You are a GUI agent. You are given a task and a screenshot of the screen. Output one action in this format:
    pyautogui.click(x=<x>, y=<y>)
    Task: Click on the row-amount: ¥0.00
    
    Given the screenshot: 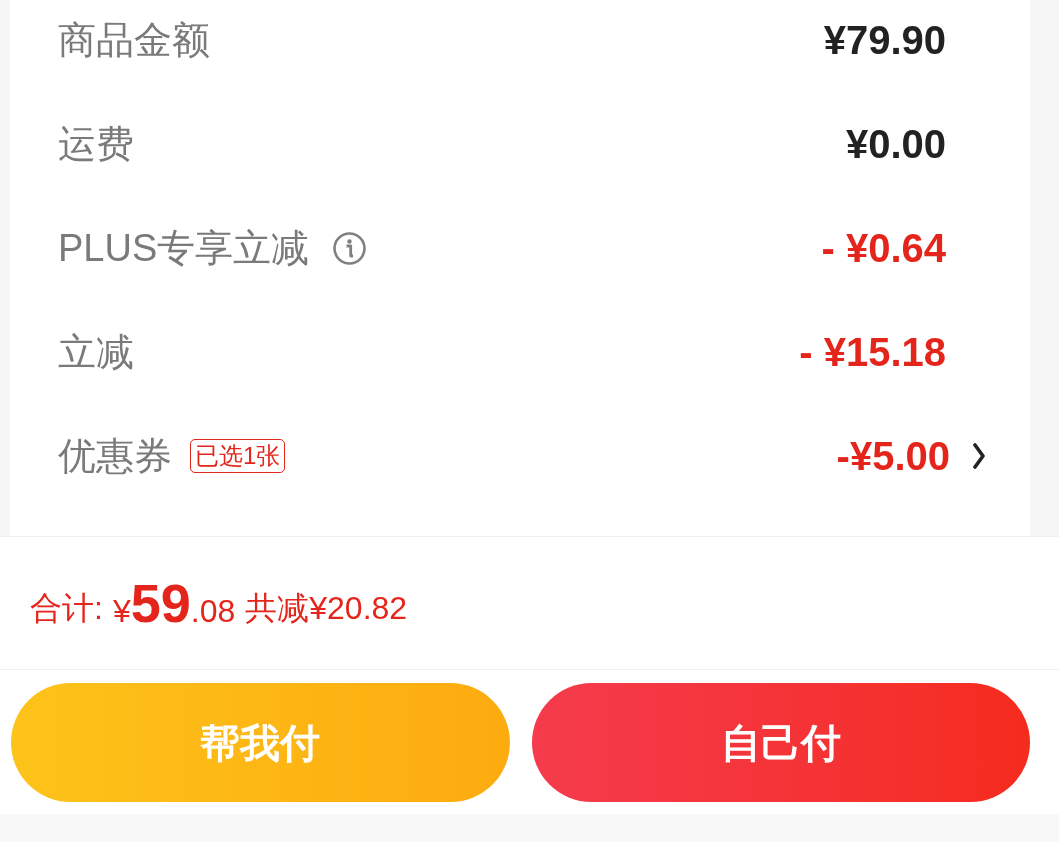 What is the action you would take?
    pyautogui.click(x=895, y=144)
    